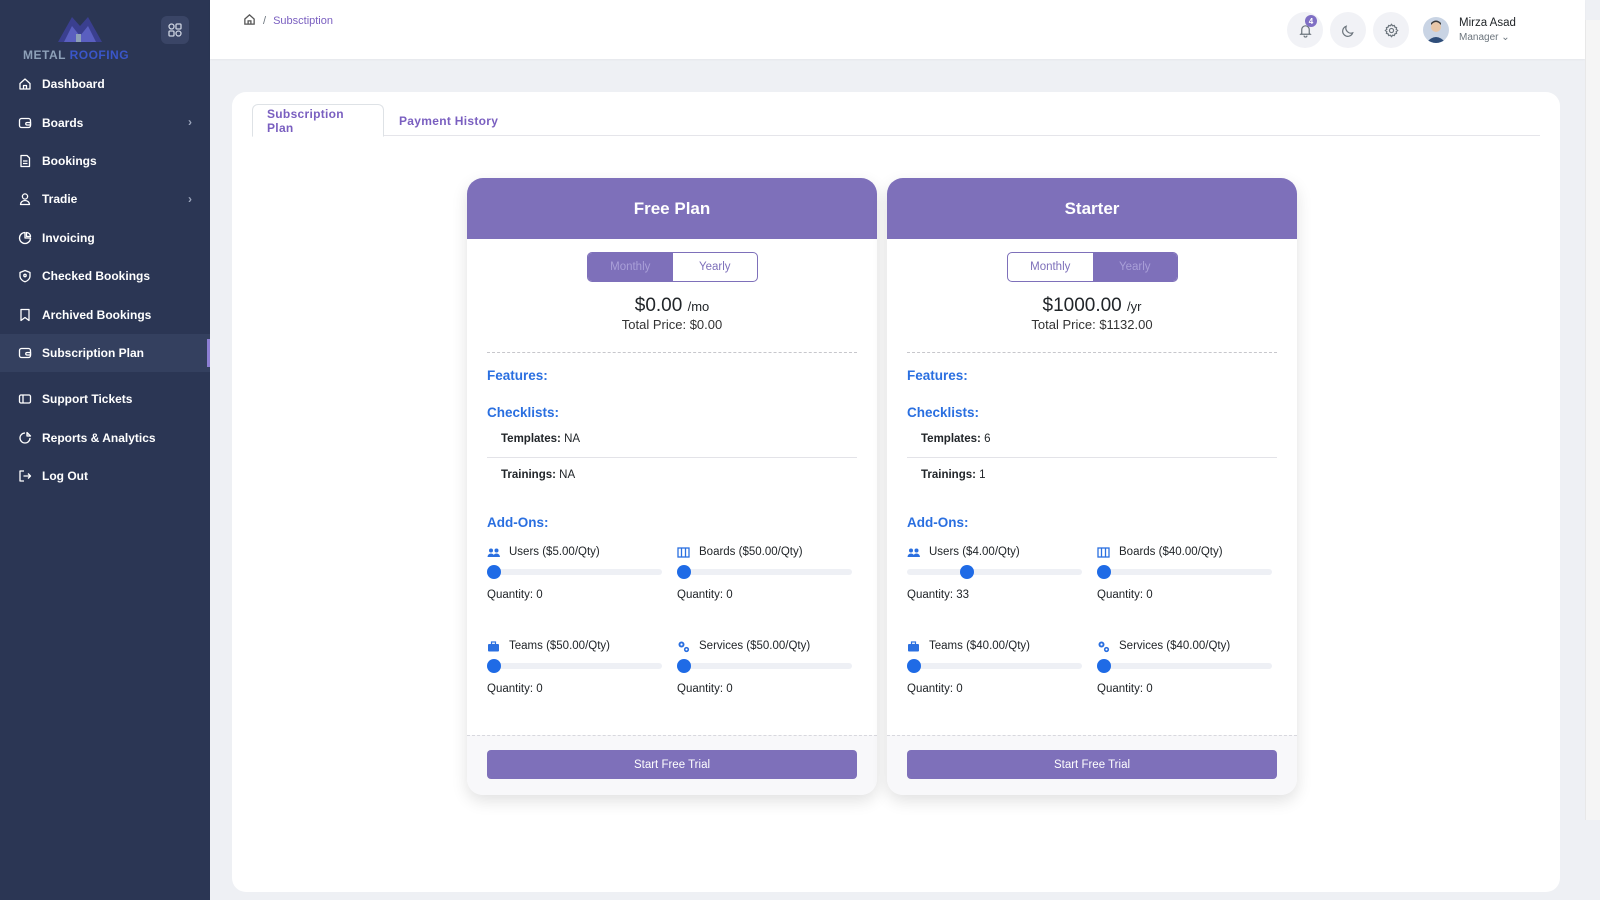 The image size is (1600, 900). Describe the element at coordinates (1171, 552) in the screenshot. I see `addon-label: Boards ($40.00/Qty)` at that location.